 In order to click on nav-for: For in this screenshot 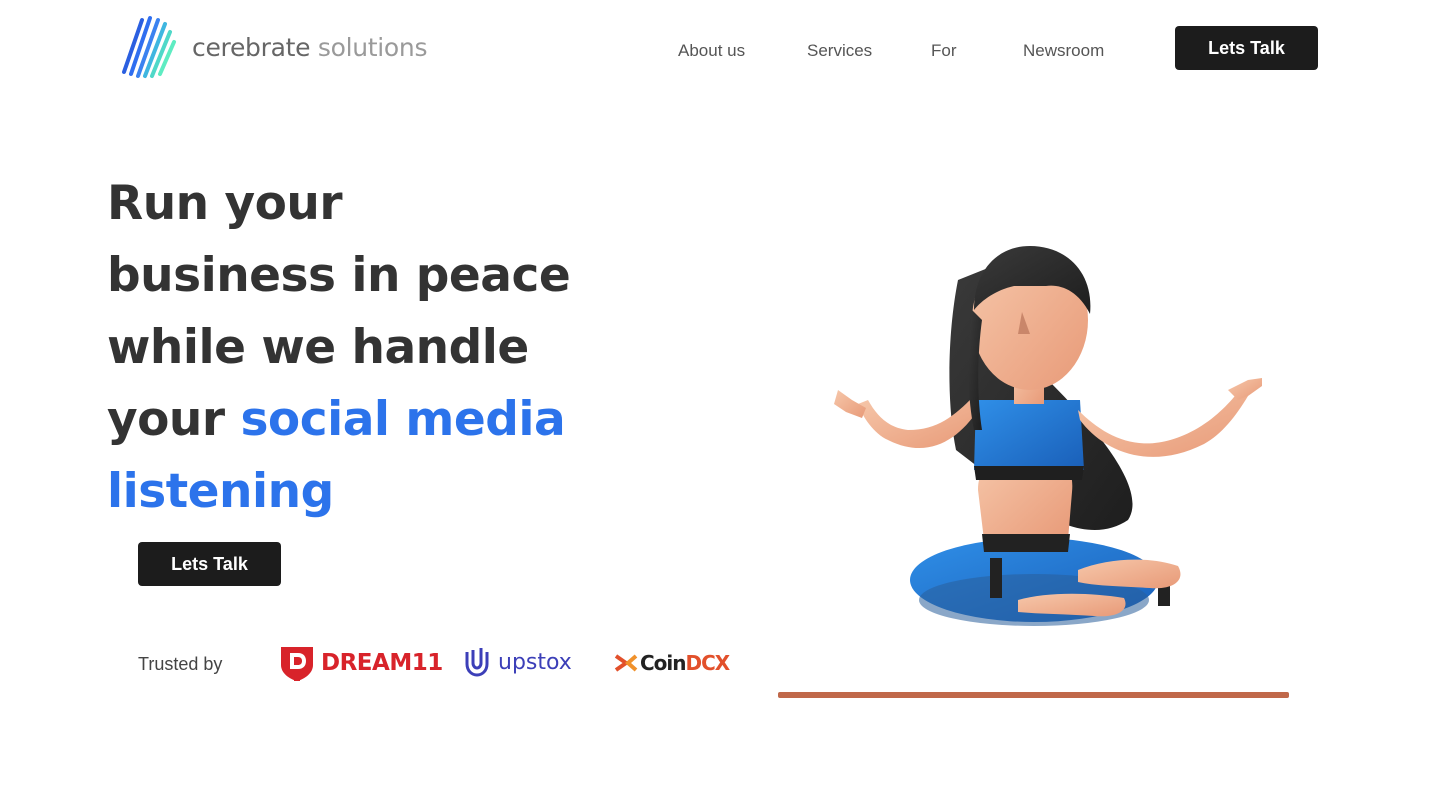, I will do `click(944, 51)`.